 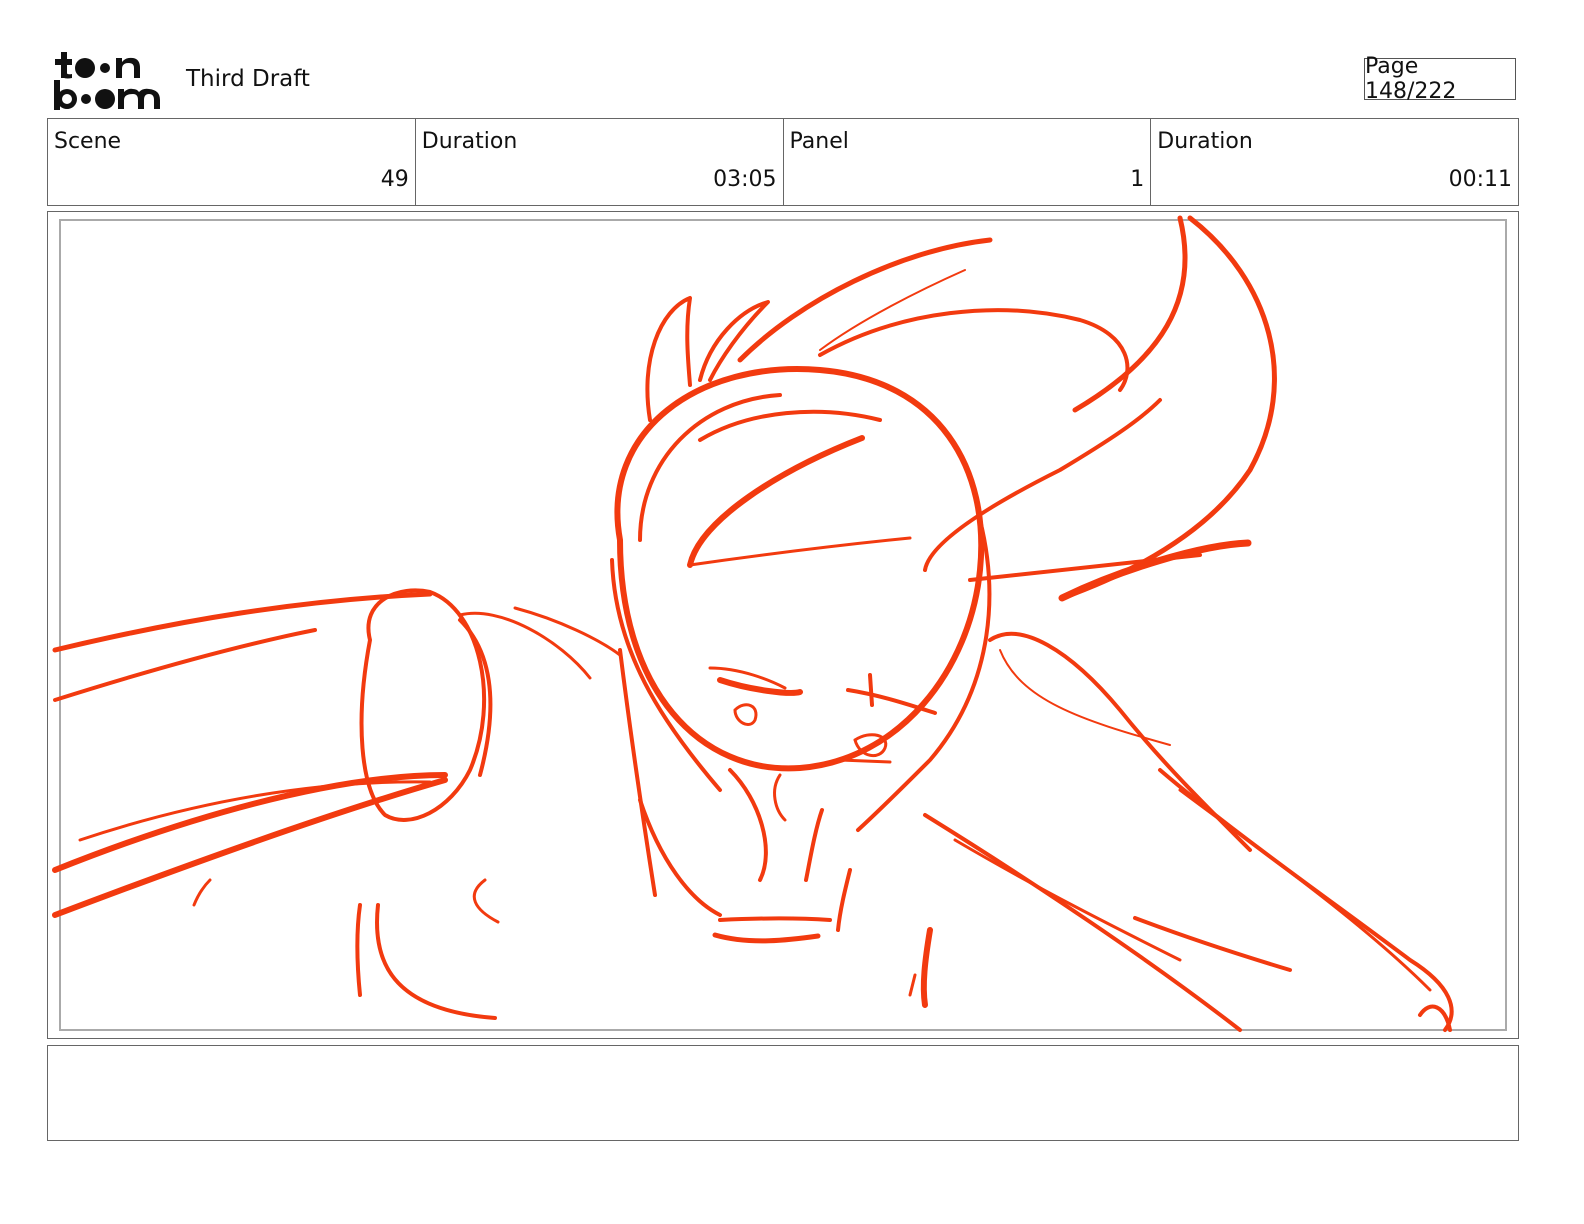 What do you see at coordinates (1205, 141) in the screenshot?
I see `panel-duration-label: Duration` at bounding box center [1205, 141].